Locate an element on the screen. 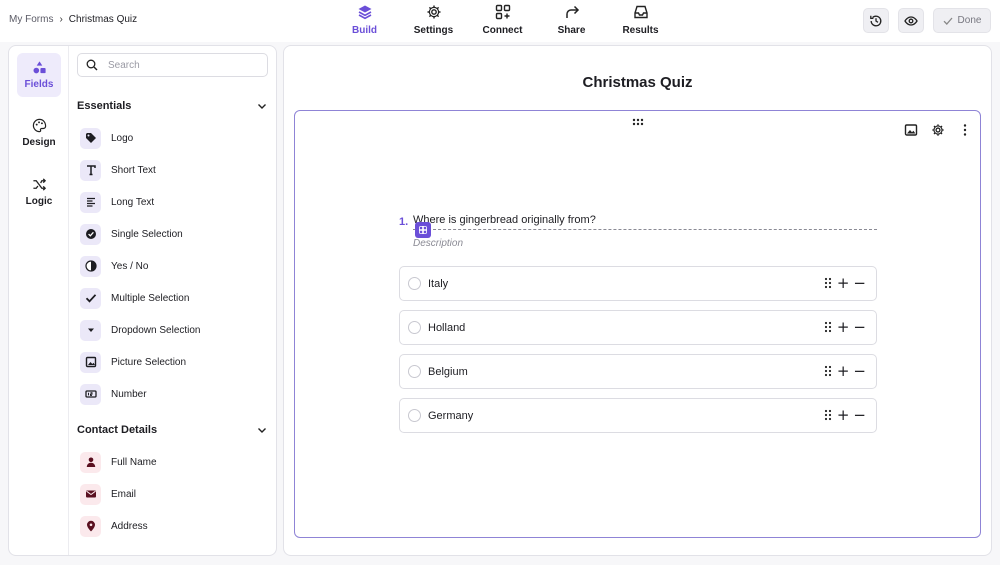  question-text: Where is gingerbread originally from? is located at coordinates (645, 222).